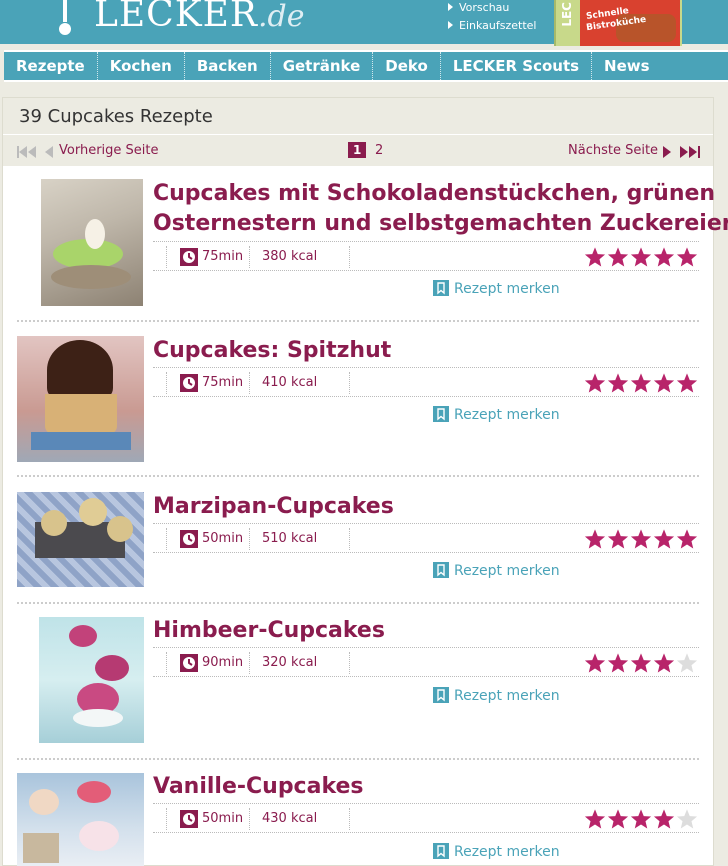 The width and height of the screenshot is (728, 866). I want to click on results-title: 39 Cupcakes Rezepte, so click(116, 116).